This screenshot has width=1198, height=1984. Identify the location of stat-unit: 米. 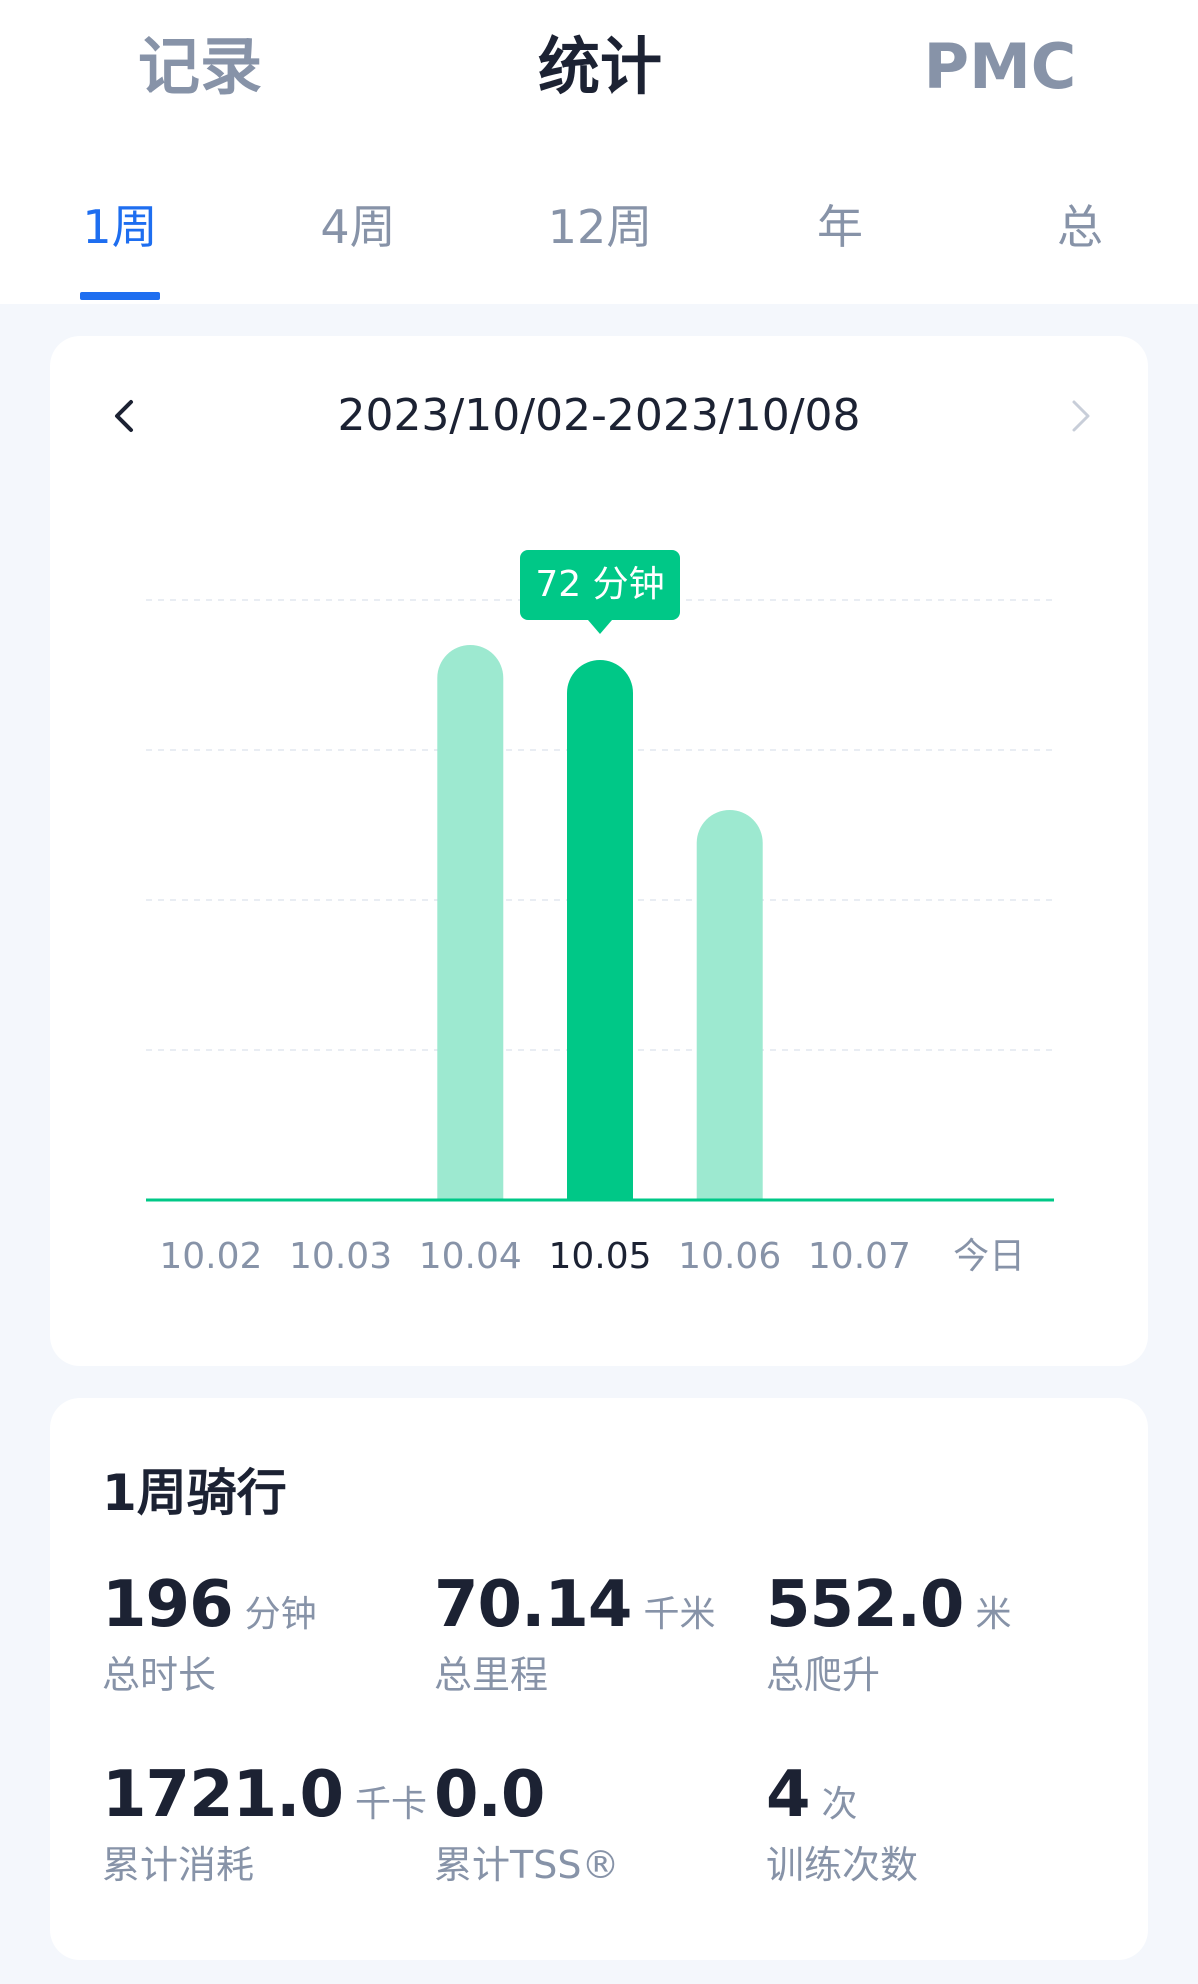
(993, 1614).